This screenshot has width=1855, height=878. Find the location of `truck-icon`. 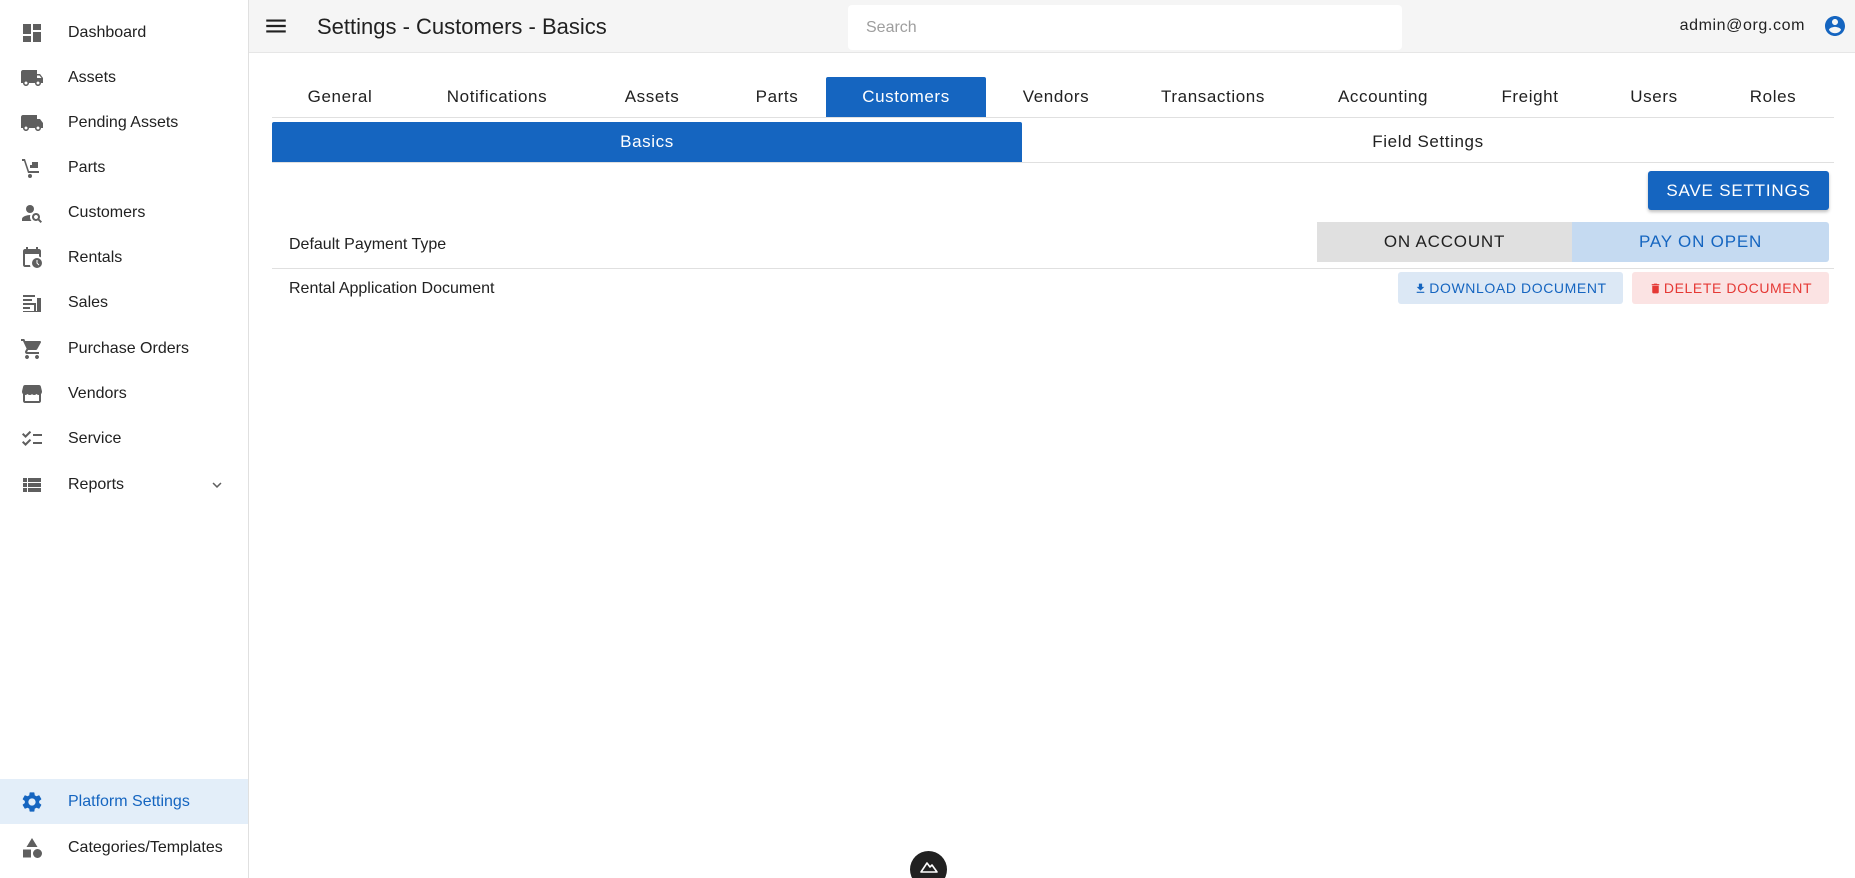

truck-icon is located at coordinates (32, 78).